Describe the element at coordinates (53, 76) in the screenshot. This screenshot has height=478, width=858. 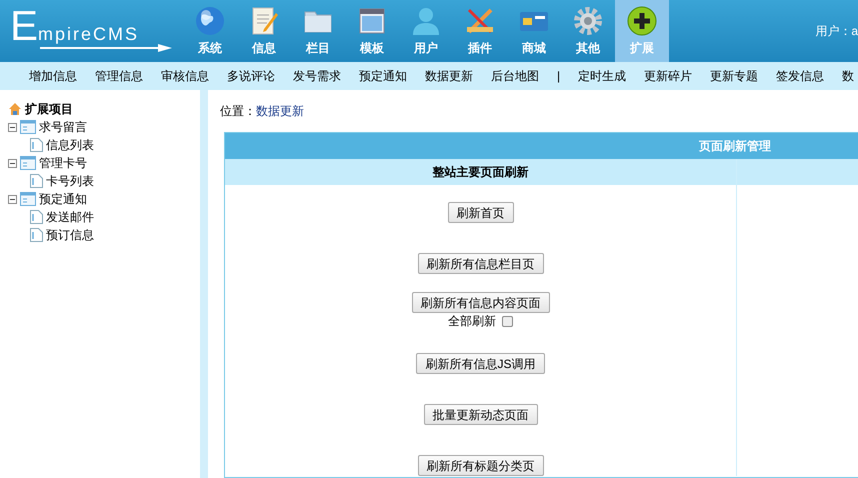
I see `subnav-link: 增加信息` at that location.